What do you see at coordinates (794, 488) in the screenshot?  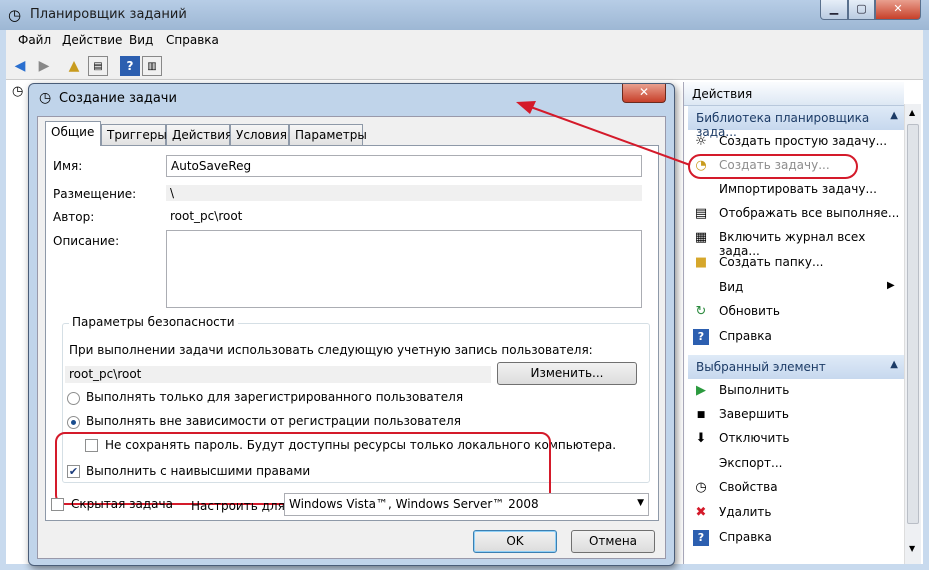 I see `action-properties: ◷ Свойства` at bounding box center [794, 488].